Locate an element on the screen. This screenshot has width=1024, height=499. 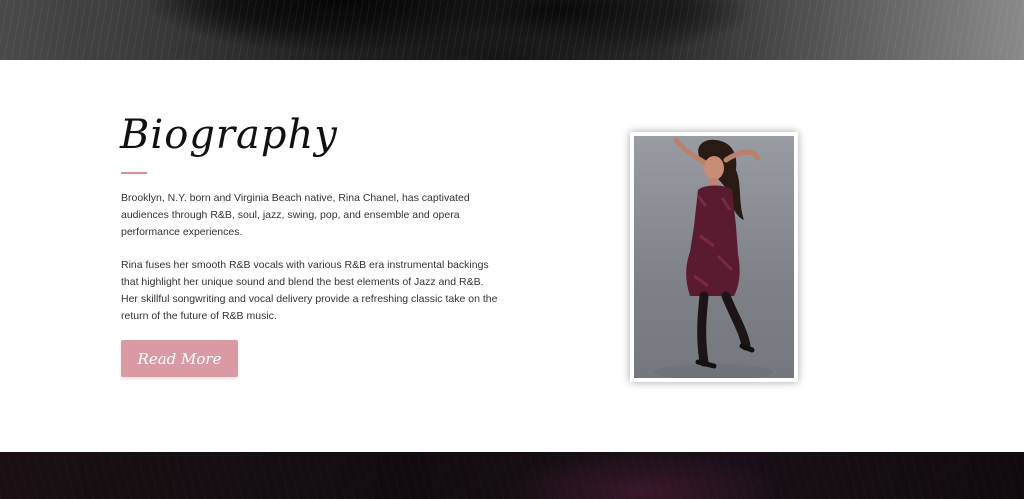
artist-photo is located at coordinates (714, 257).